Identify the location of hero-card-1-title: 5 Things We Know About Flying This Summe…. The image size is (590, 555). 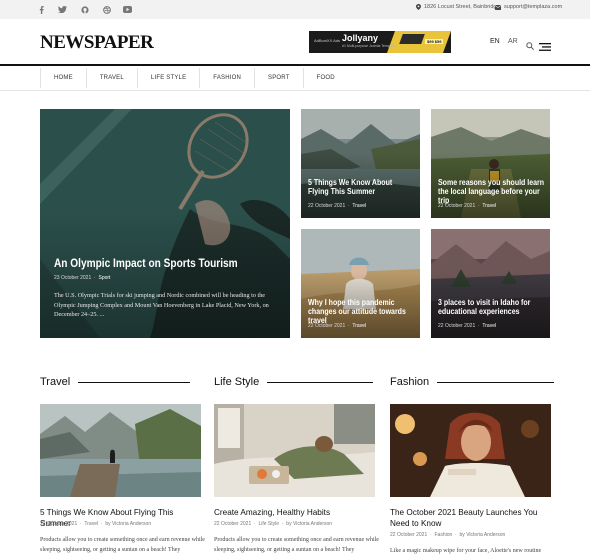
(361, 187).